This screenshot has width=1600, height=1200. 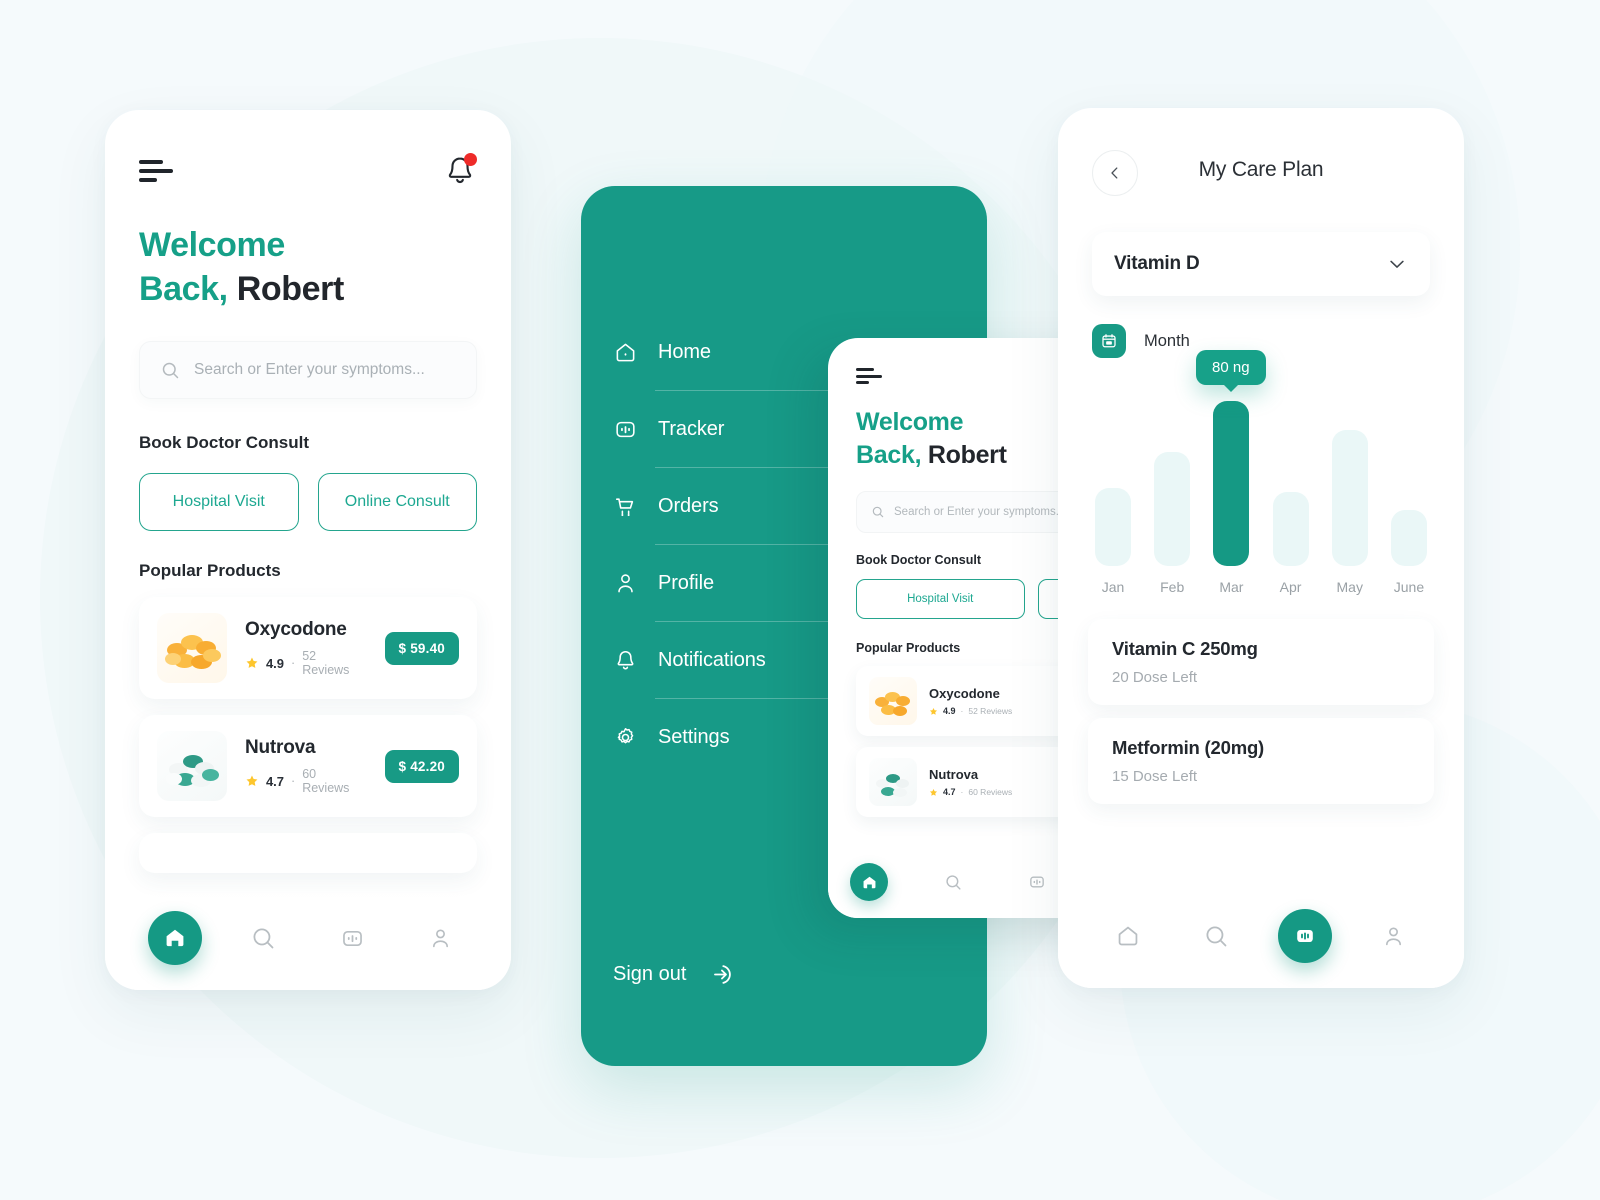 What do you see at coordinates (712, 659) in the screenshot?
I see `menu-item-label: Notifications` at bounding box center [712, 659].